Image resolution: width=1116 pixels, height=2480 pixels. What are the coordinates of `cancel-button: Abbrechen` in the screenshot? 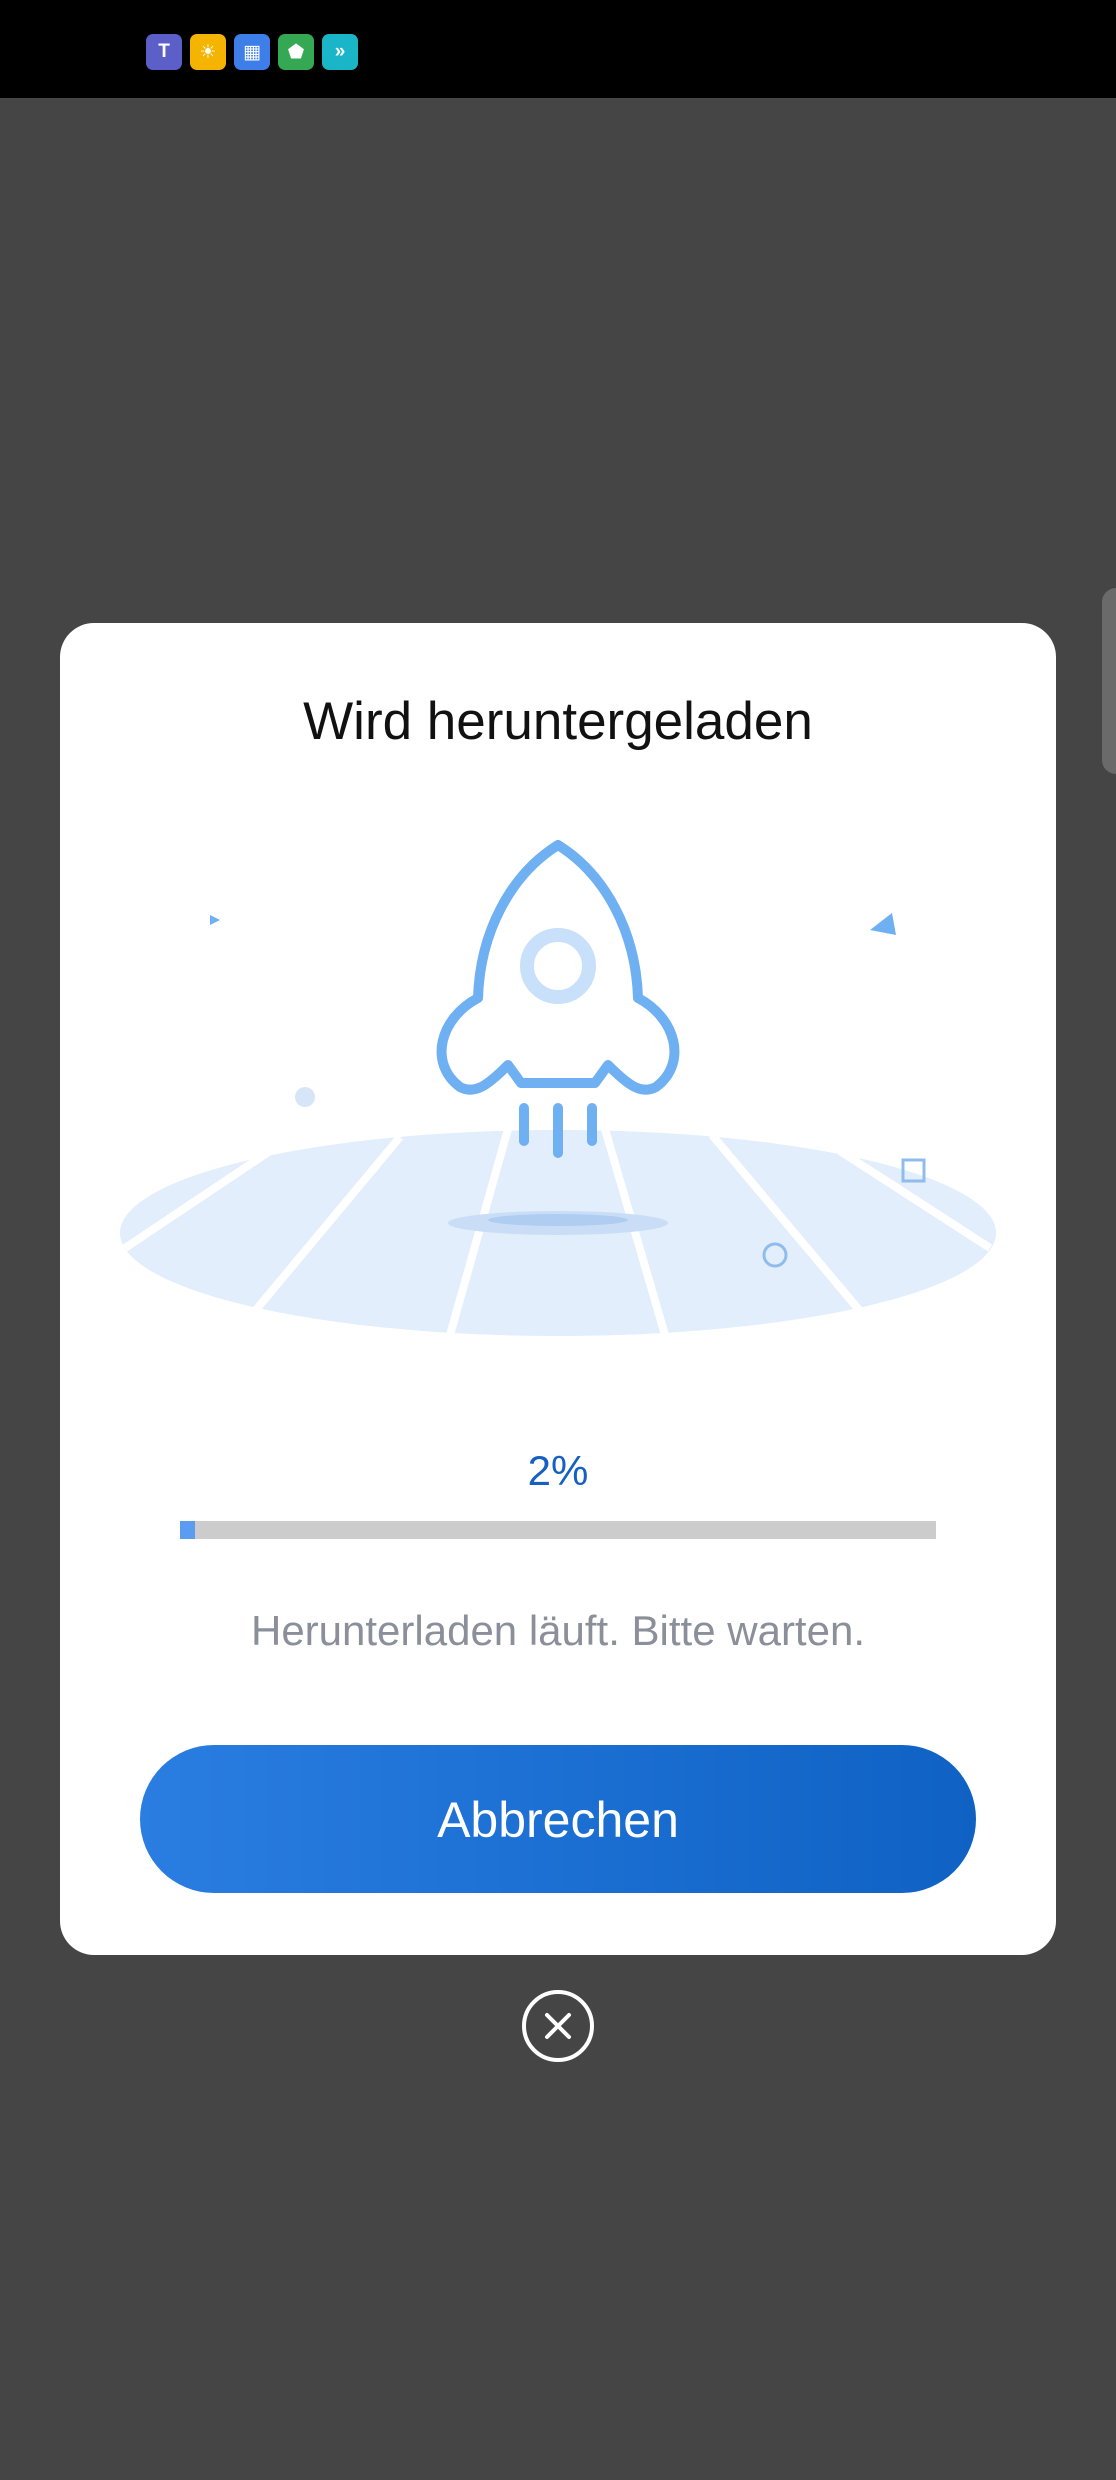 It's located at (558, 1819).